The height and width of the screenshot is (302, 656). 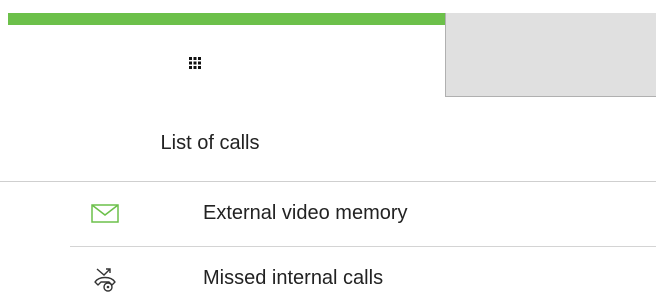 I want to click on grid-icon, so click(x=195, y=62).